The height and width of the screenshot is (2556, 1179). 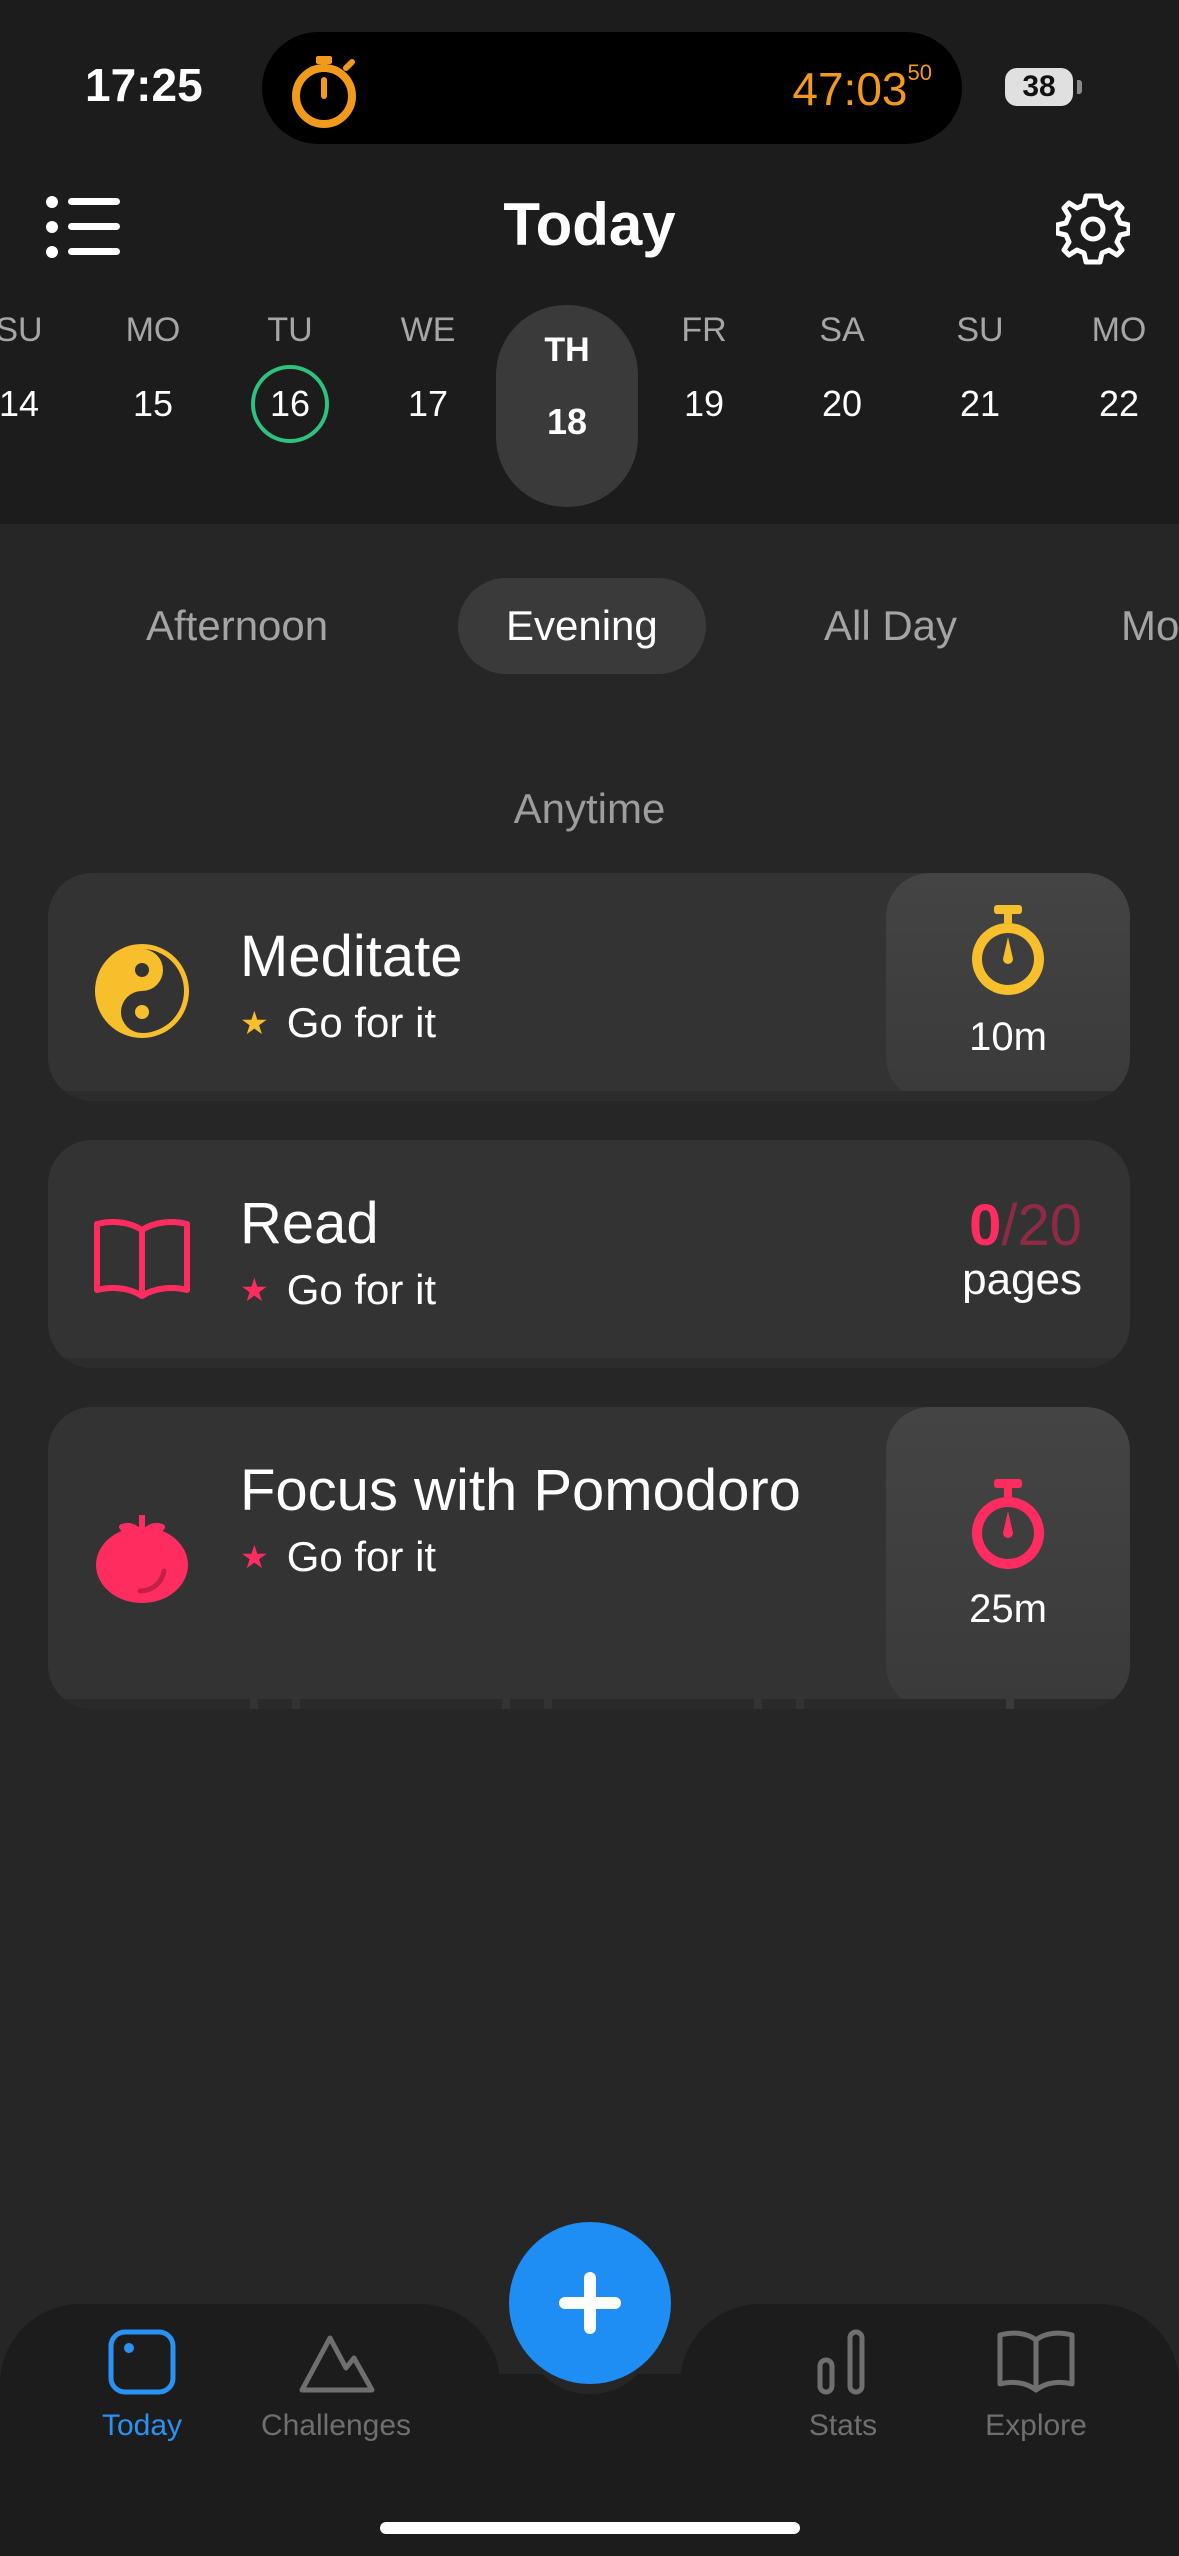 What do you see at coordinates (153, 403) in the screenshot?
I see `day-number: 15` at bounding box center [153, 403].